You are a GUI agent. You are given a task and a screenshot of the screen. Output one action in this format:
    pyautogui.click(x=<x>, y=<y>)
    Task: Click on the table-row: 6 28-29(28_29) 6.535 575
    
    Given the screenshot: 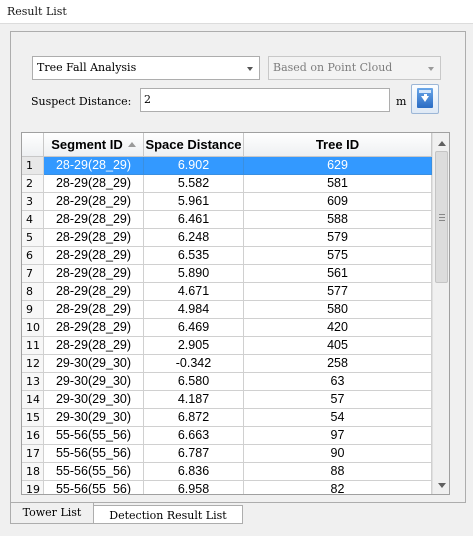 What is the action you would take?
    pyautogui.click(x=227, y=256)
    